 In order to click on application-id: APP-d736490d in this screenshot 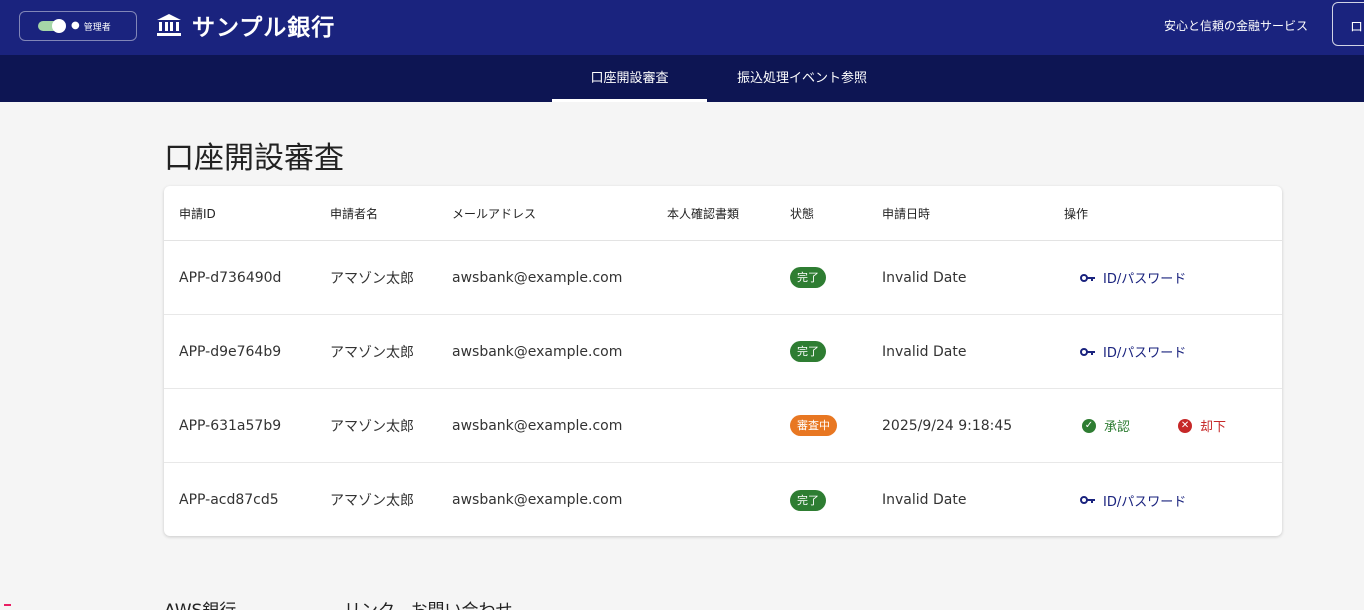, I will do `click(230, 277)`.